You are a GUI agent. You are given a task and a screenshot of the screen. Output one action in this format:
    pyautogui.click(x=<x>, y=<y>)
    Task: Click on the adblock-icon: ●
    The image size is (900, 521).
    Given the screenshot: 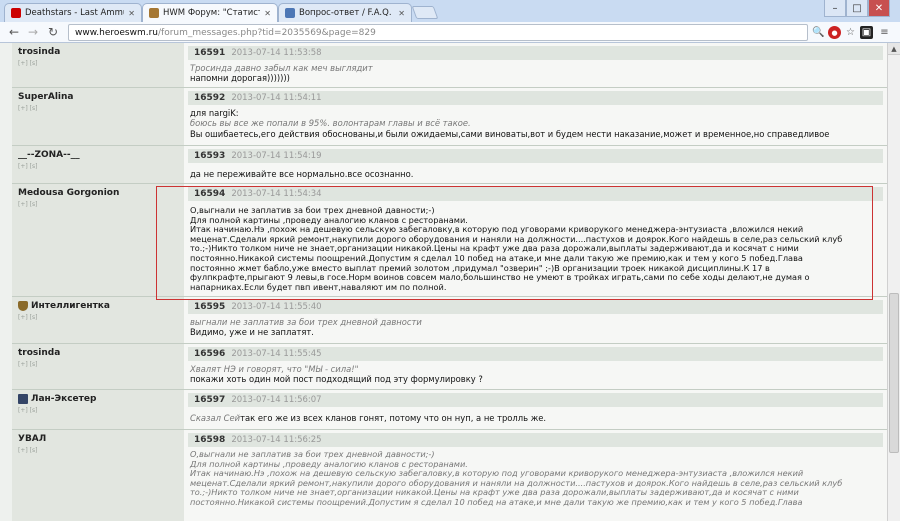 What is the action you would take?
    pyautogui.click(x=834, y=32)
    